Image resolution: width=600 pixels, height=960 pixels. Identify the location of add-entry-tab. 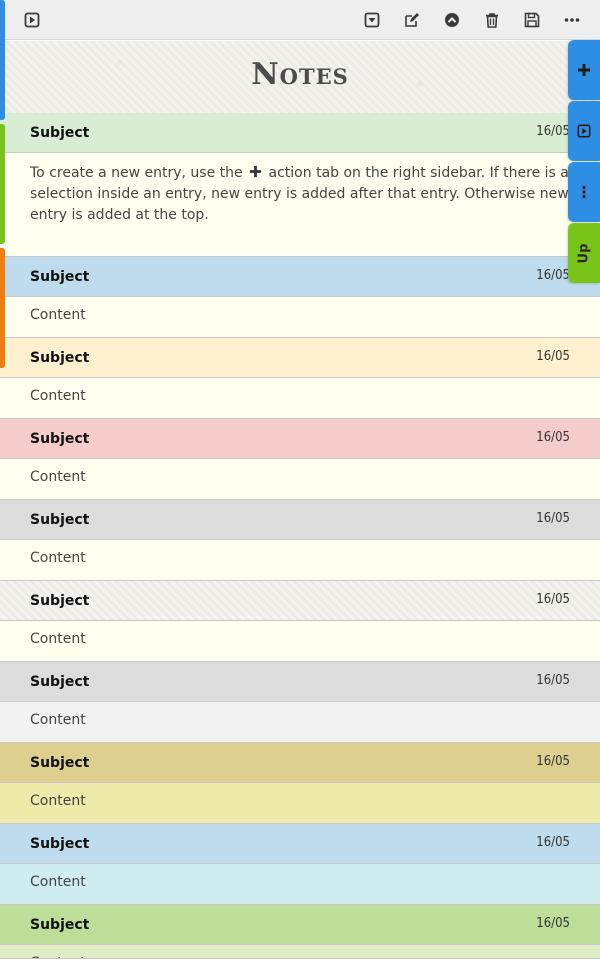
(584, 70).